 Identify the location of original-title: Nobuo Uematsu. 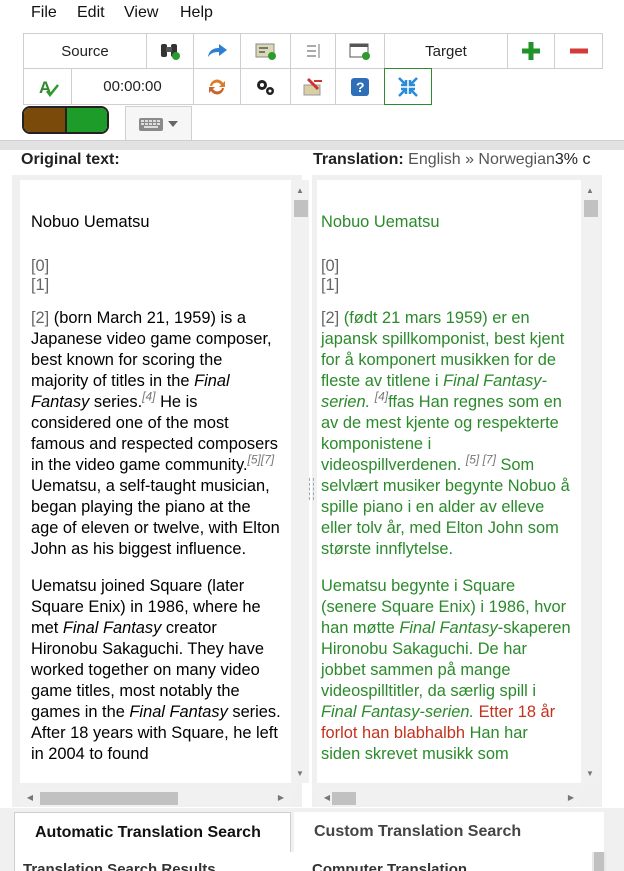
(90, 222).